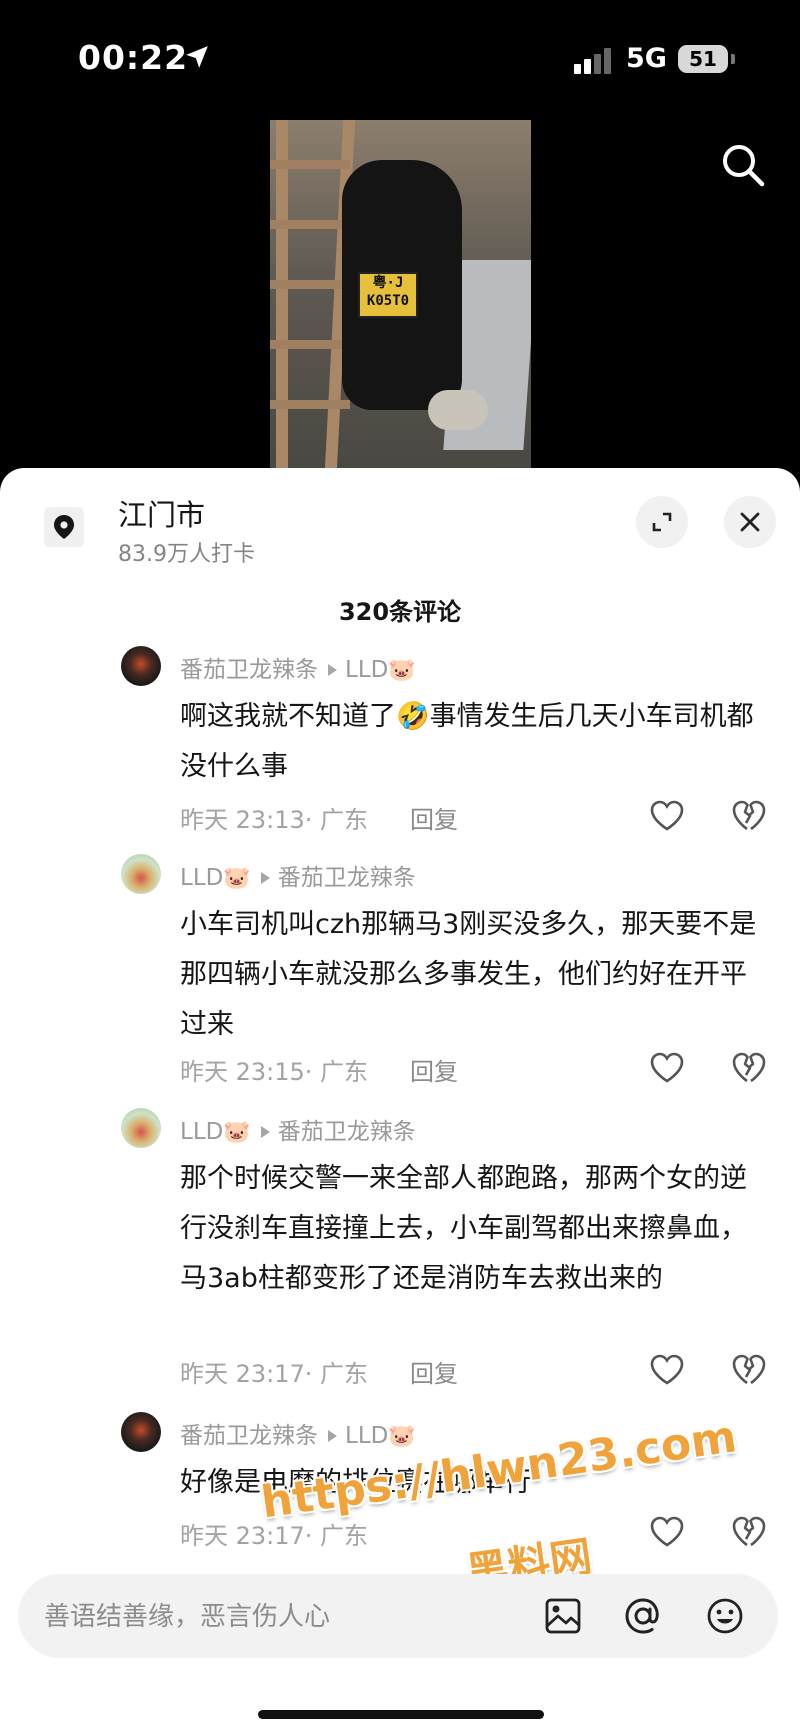 The width and height of the screenshot is (800, 1735). I want to click on ladder-rail, so click(282, 295).